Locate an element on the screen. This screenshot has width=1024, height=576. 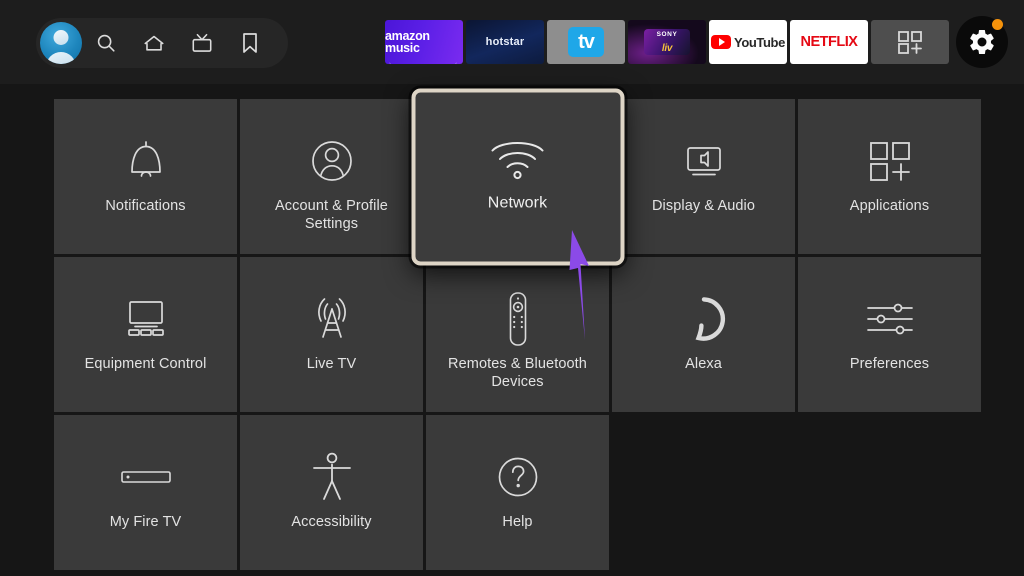
settings-tile-accessibility: Accessibility is located at coordinates (331, 492).